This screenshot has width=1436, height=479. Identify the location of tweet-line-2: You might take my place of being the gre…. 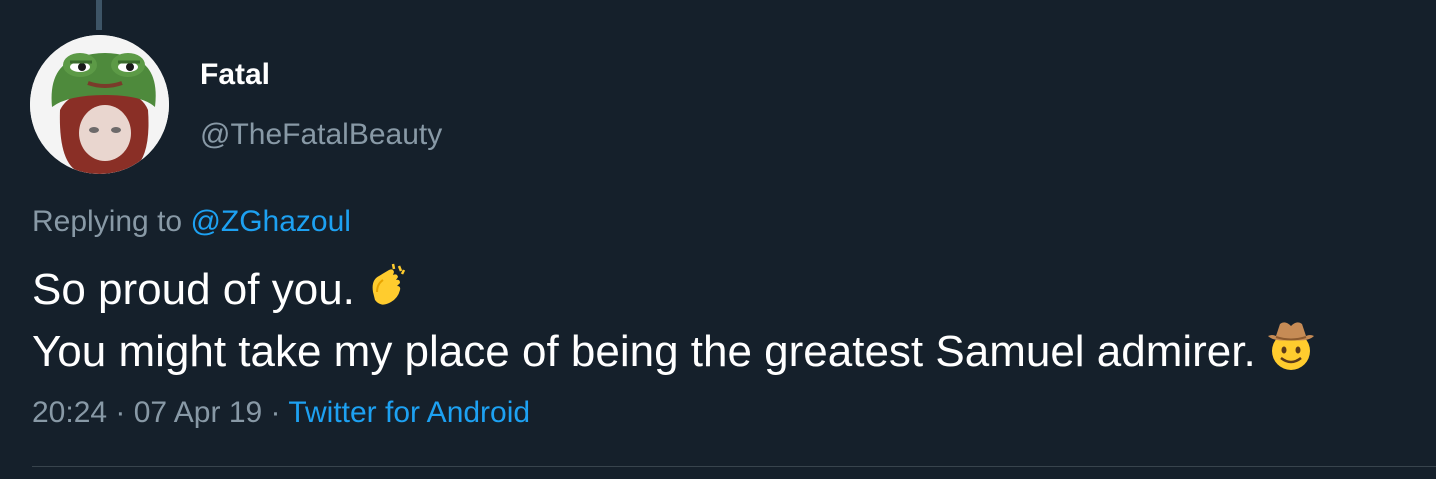
(675, 351).